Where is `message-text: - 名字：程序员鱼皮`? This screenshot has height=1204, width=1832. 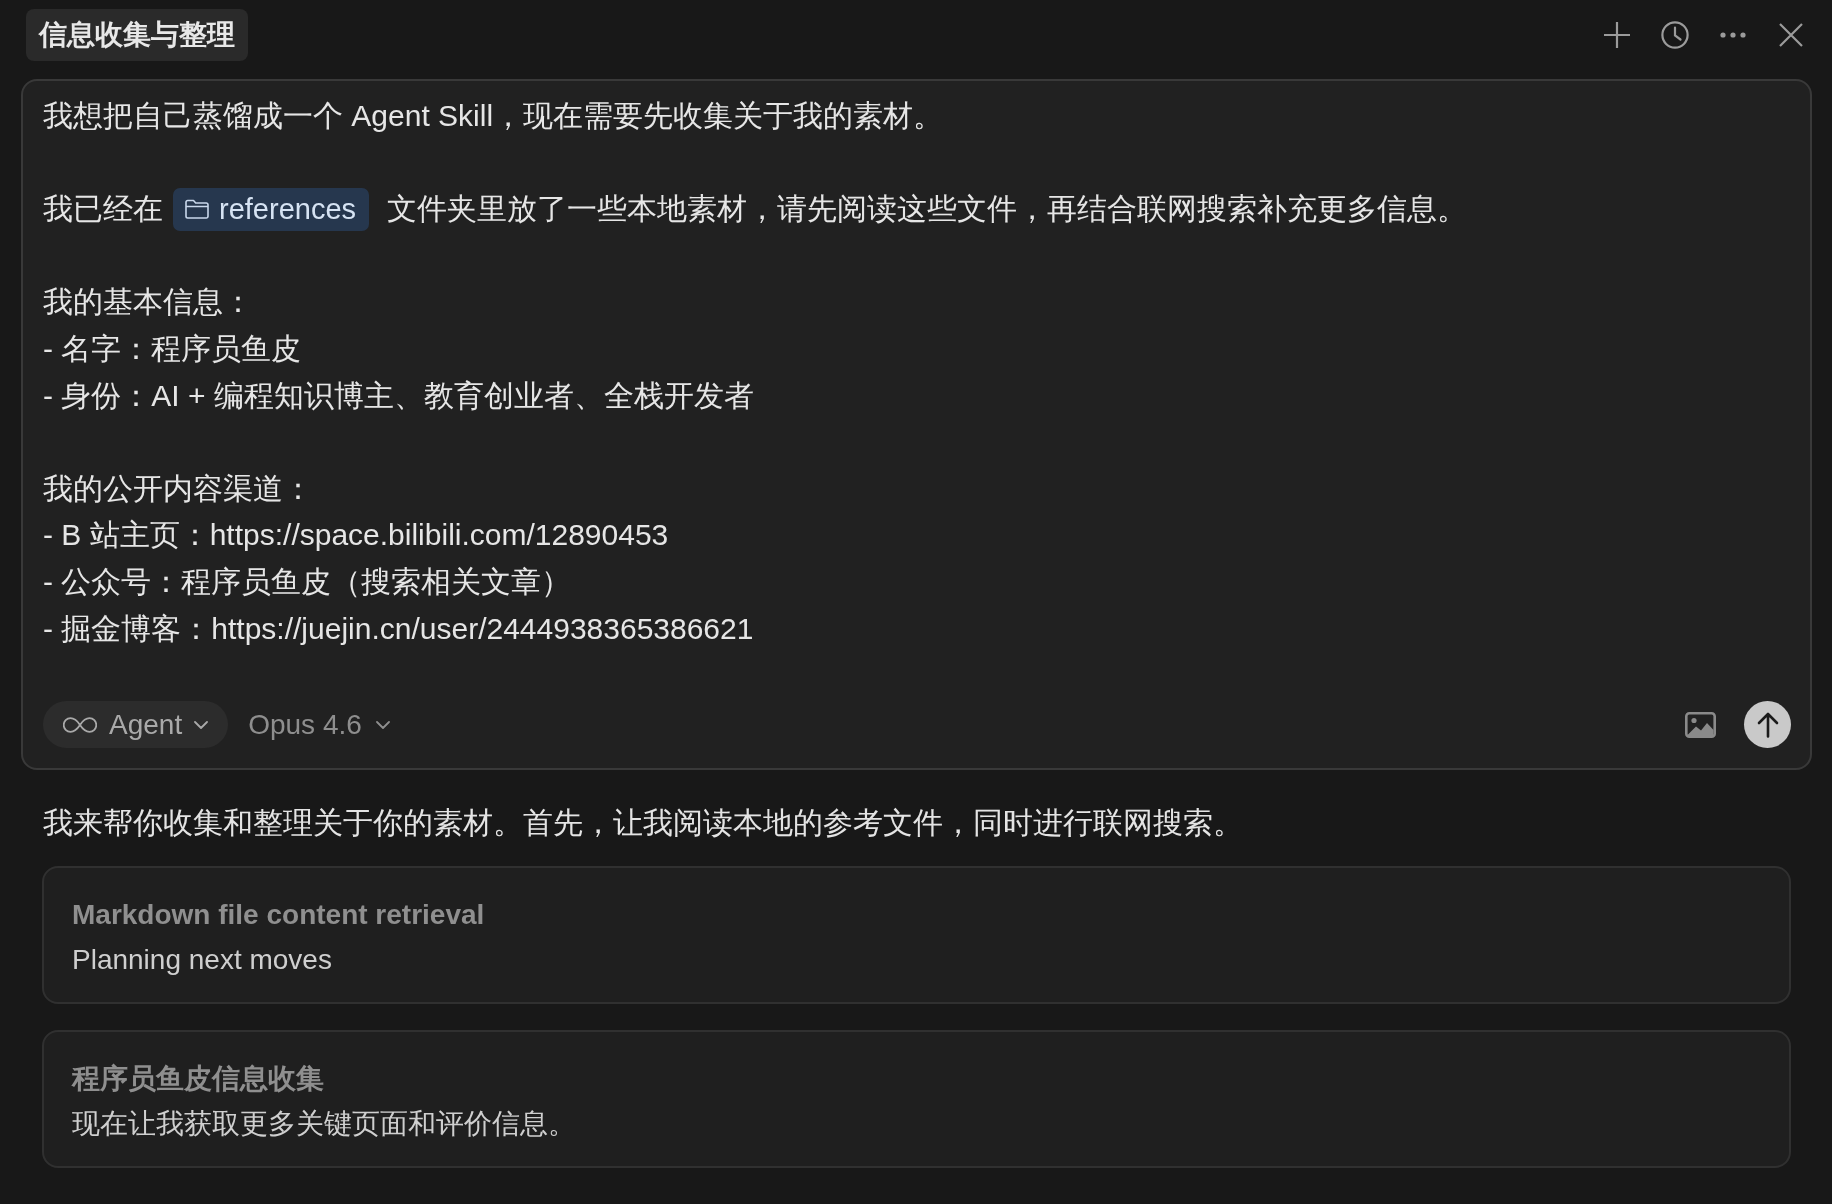
message-text: - 名字：程序员鱼皮 is located at coordinates (172, 348).